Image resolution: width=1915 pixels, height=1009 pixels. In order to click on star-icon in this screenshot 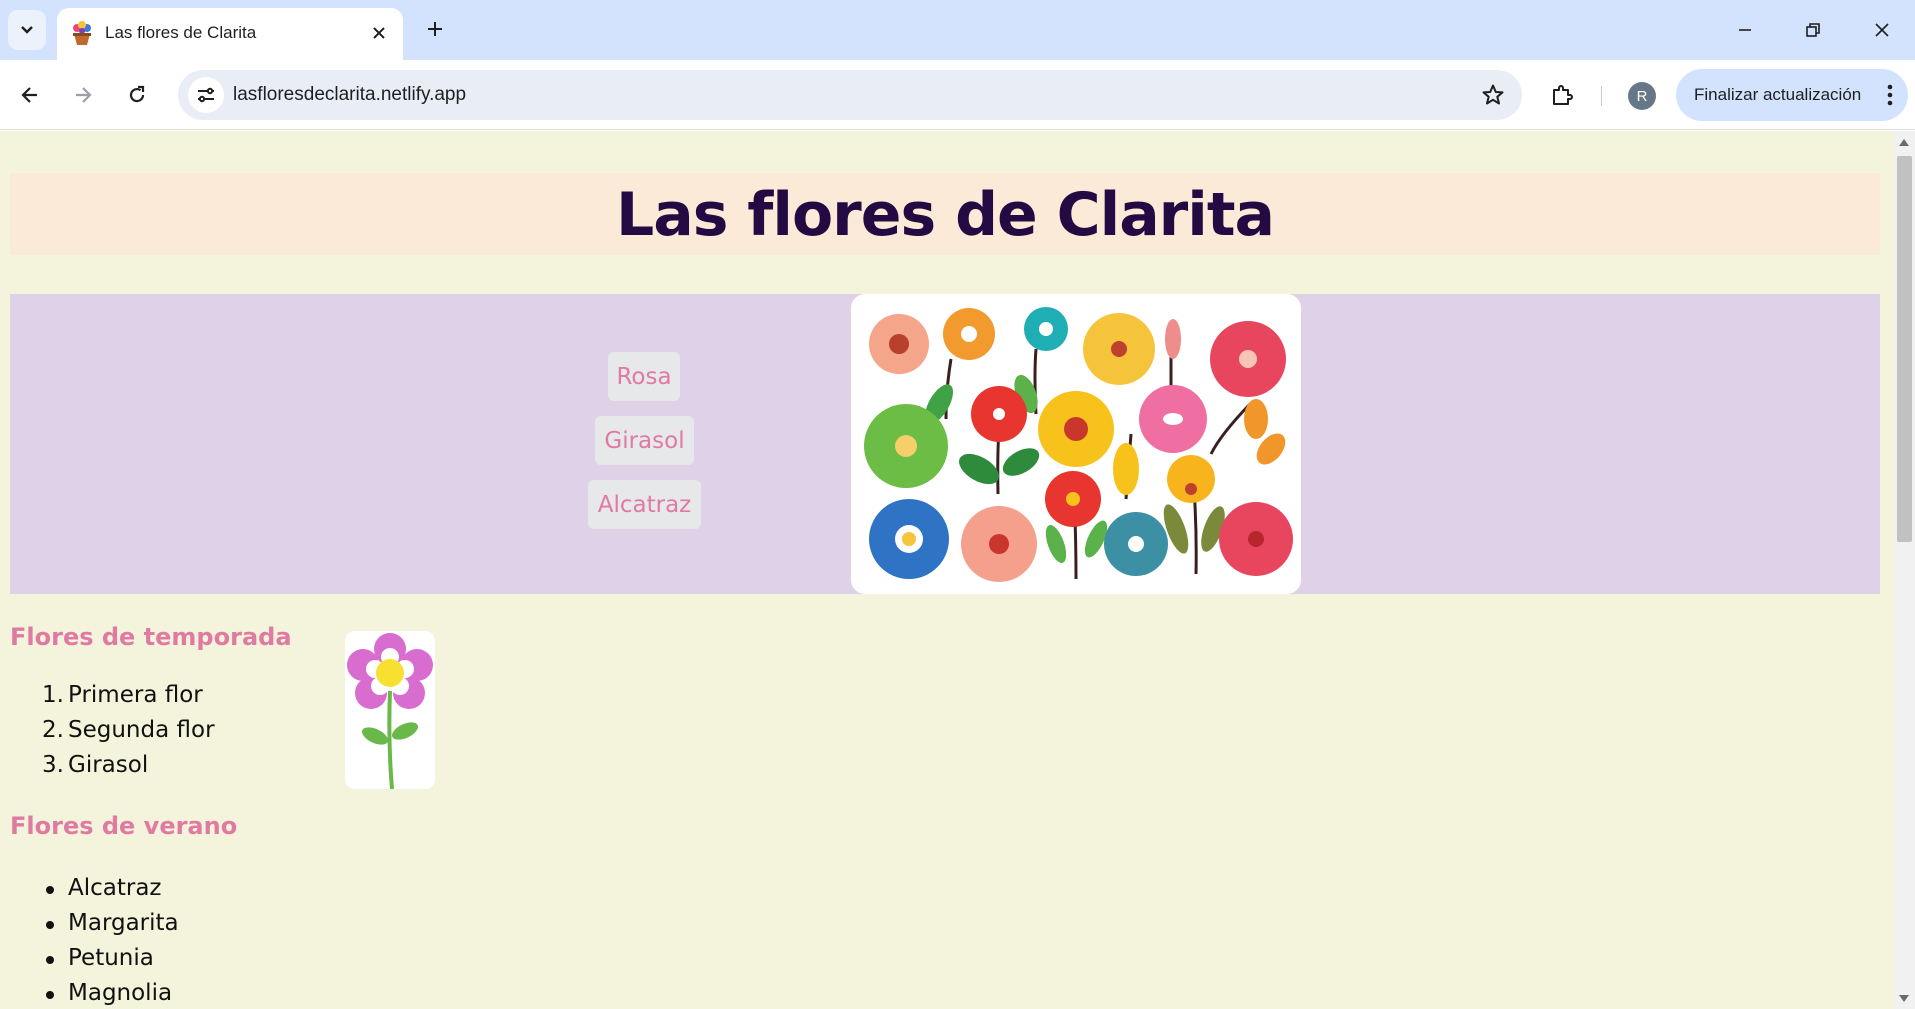, I will do `click(1493, 94)`.